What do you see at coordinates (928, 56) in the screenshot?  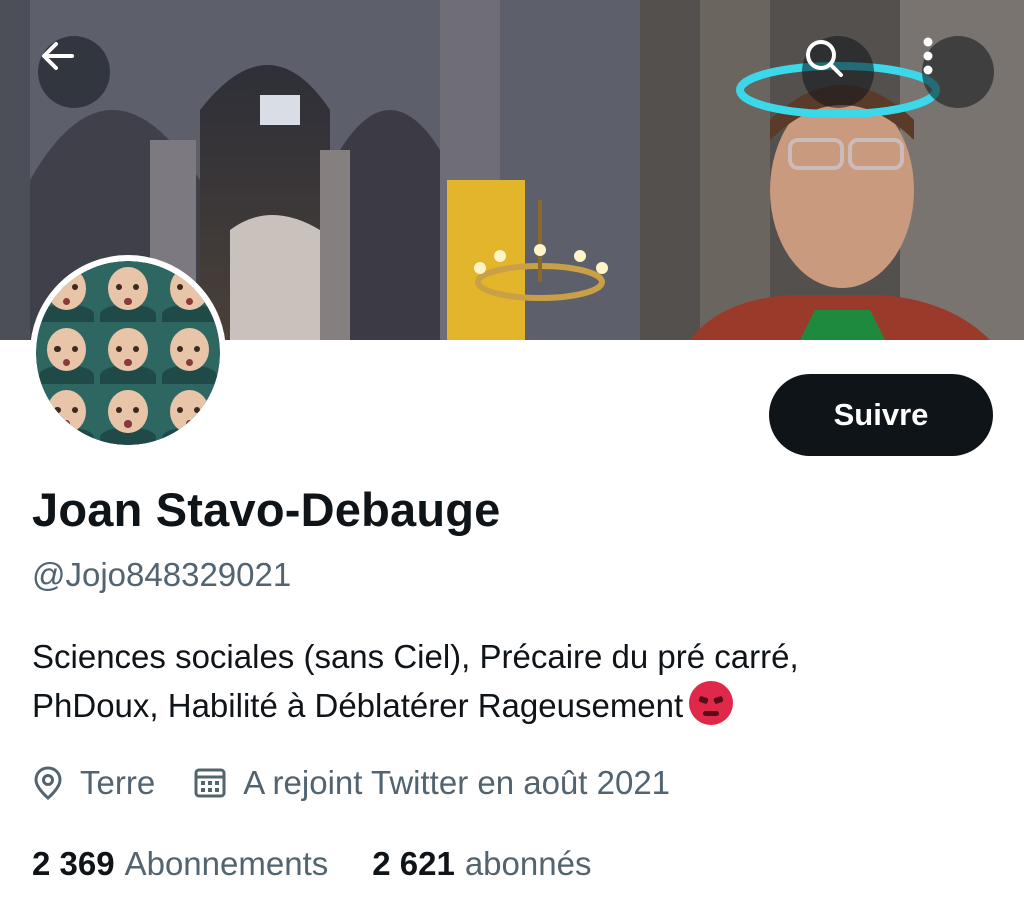 I see `more-vertical-icon` at bounding box center [928, 56].